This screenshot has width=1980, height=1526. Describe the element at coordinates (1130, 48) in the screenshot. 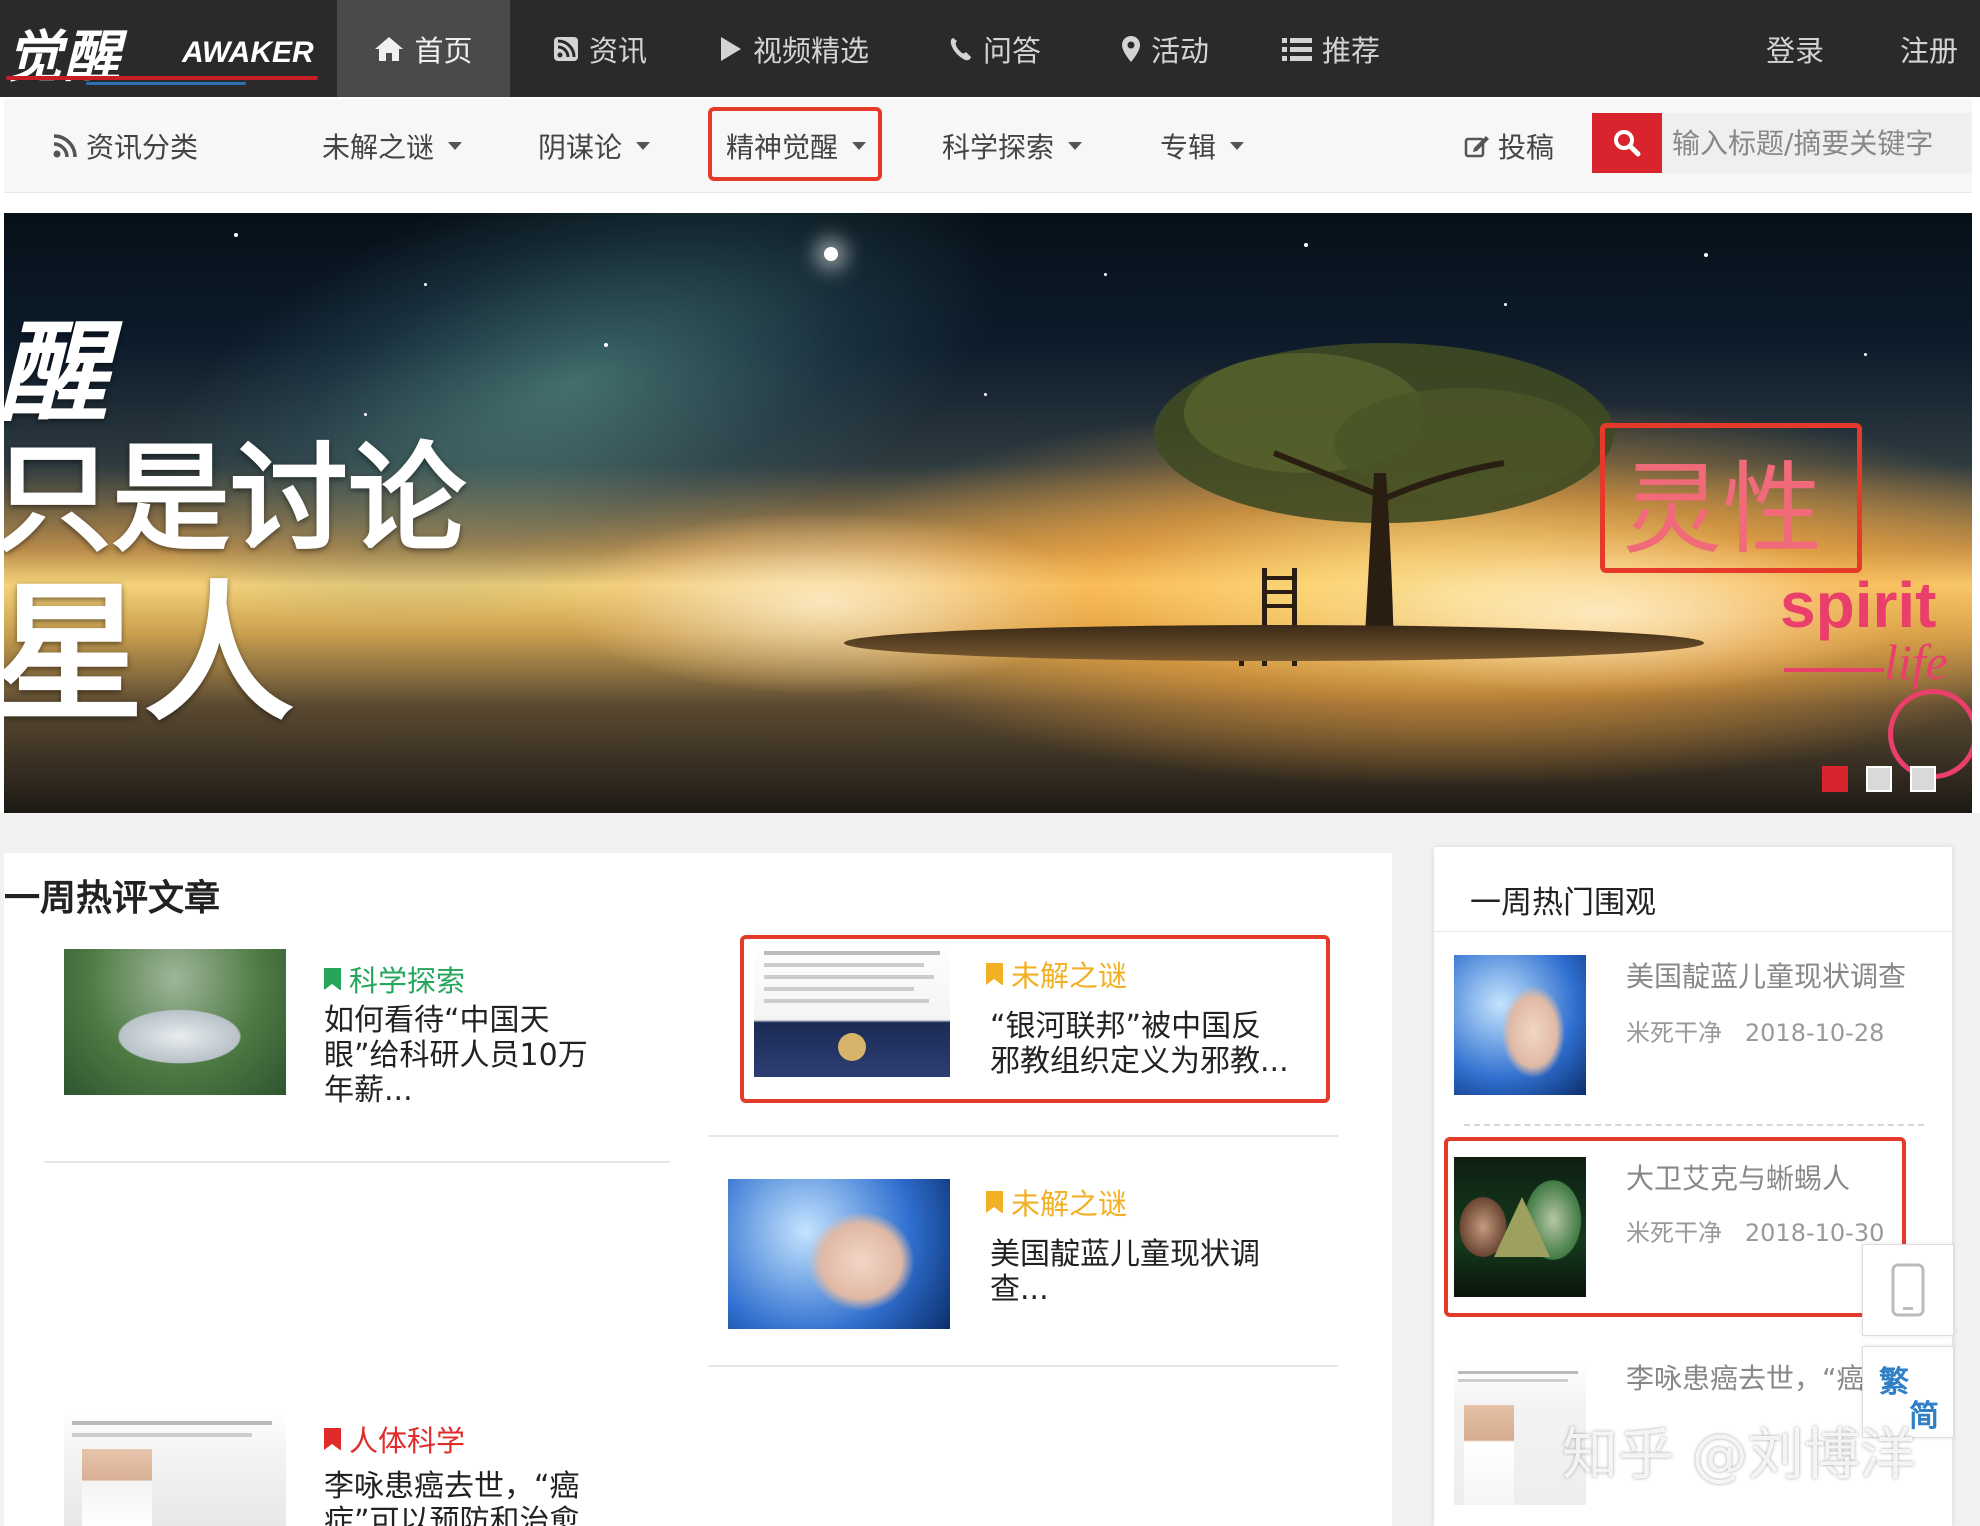

I see `map-pin-icon` at that location.